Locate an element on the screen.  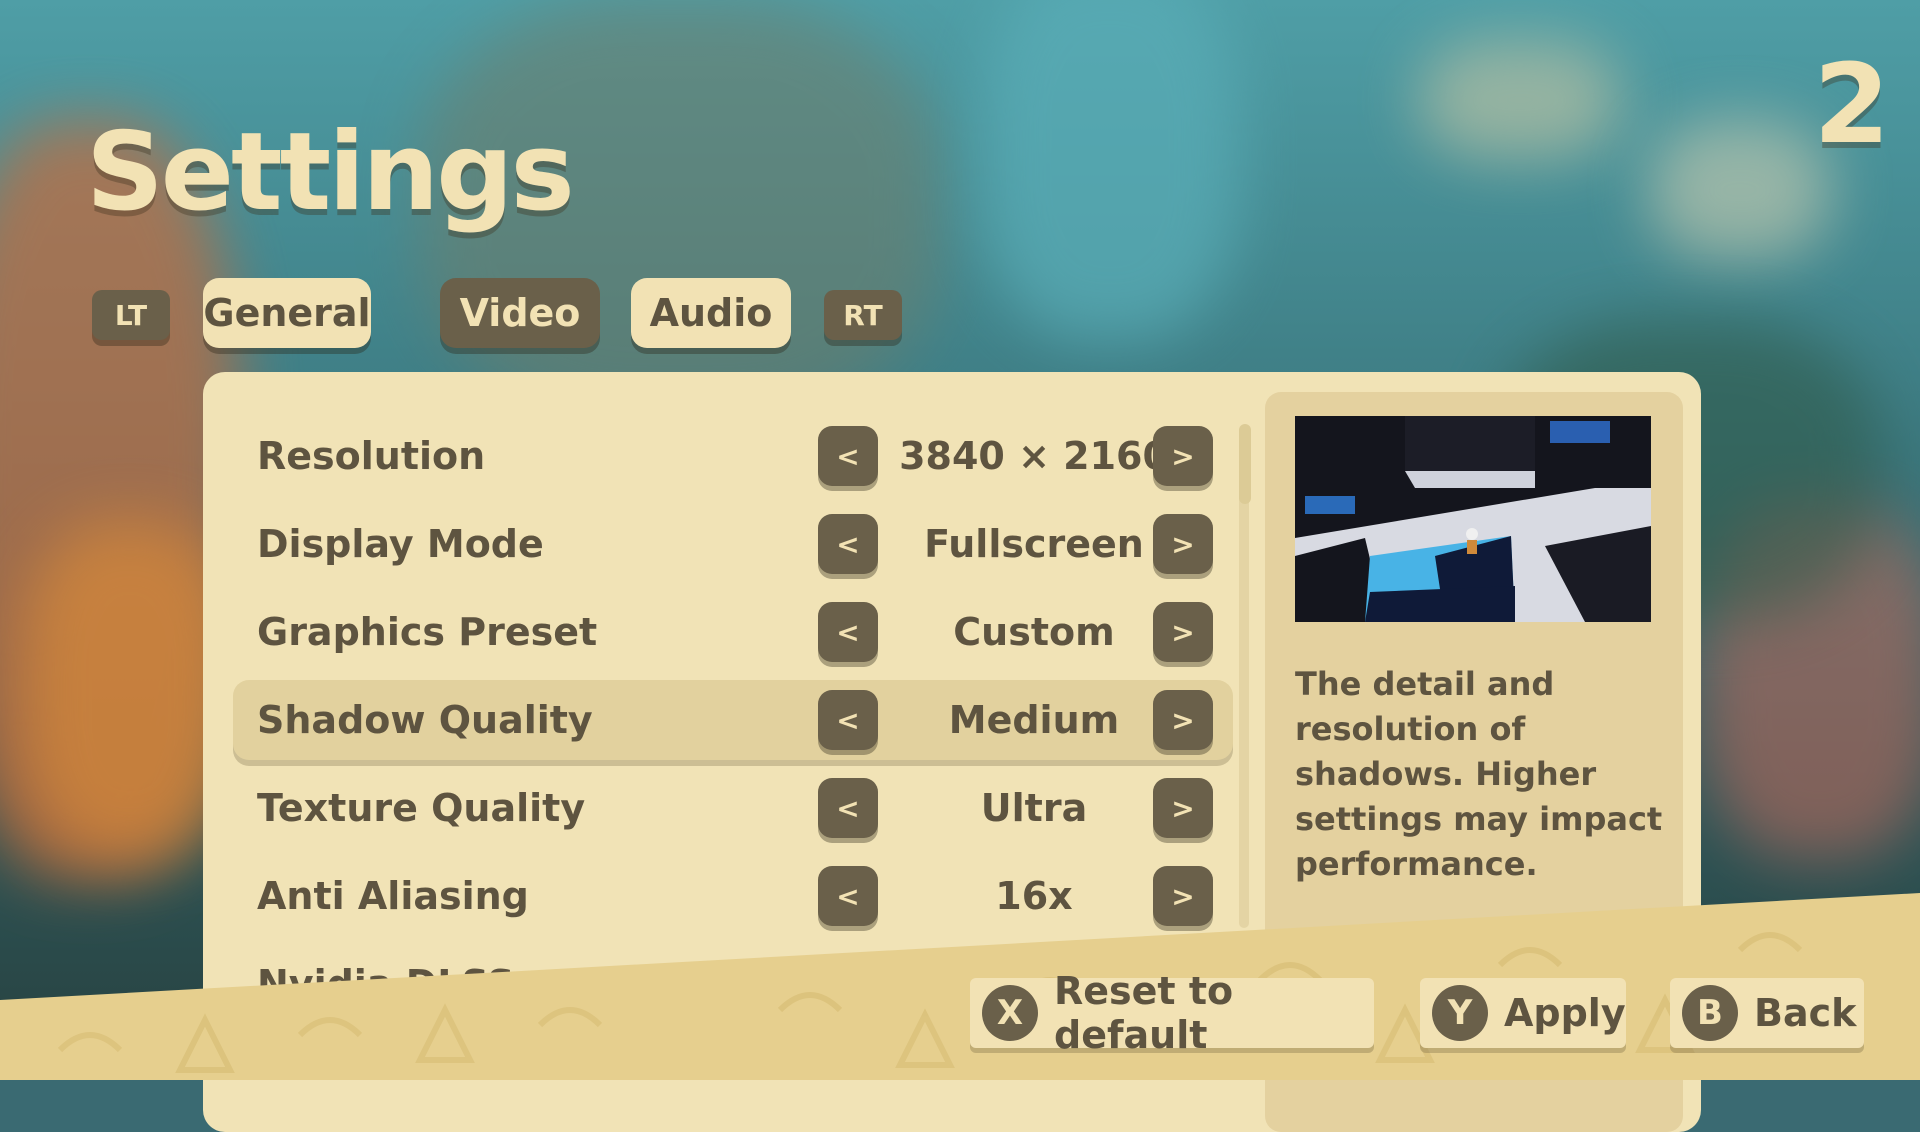
setting-row-texture-quality: Texture Quality < Ultra > is located at coordinates (733, 808).